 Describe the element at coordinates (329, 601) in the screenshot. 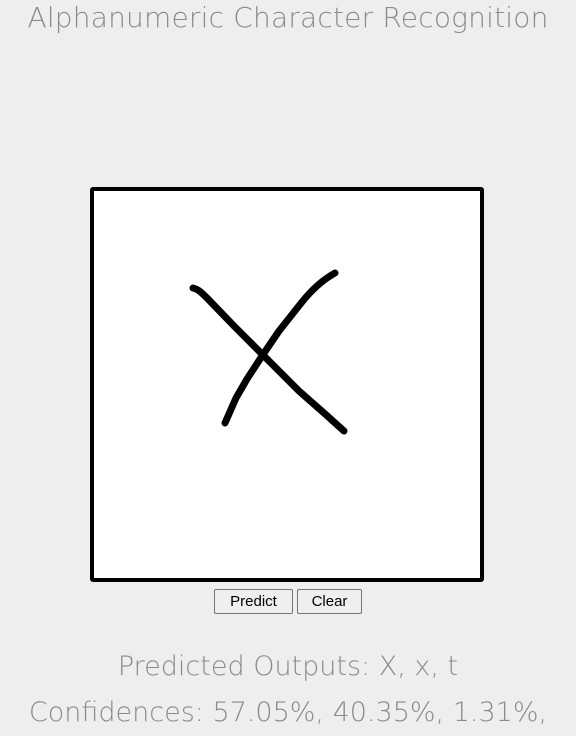

I see `clear-button: Clear` at that location.